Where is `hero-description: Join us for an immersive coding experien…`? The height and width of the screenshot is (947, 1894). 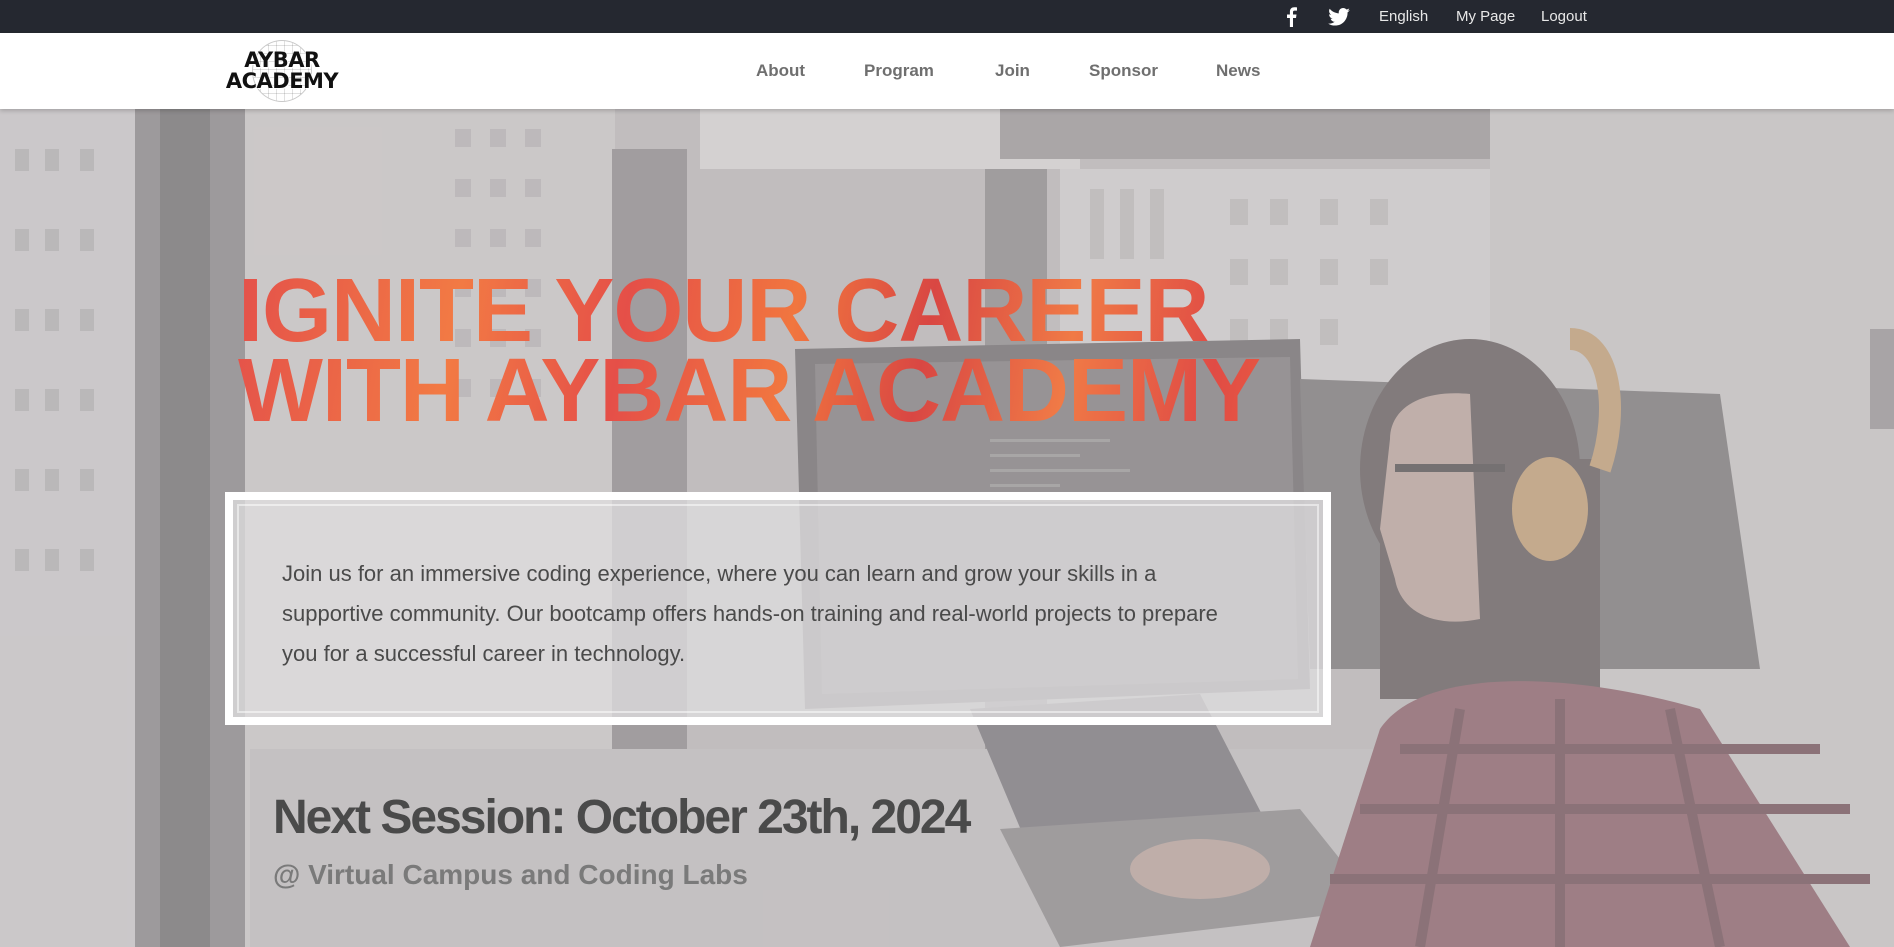 hero-description: Join us for an immersive coding experien… is located at coordinates (750, 613).